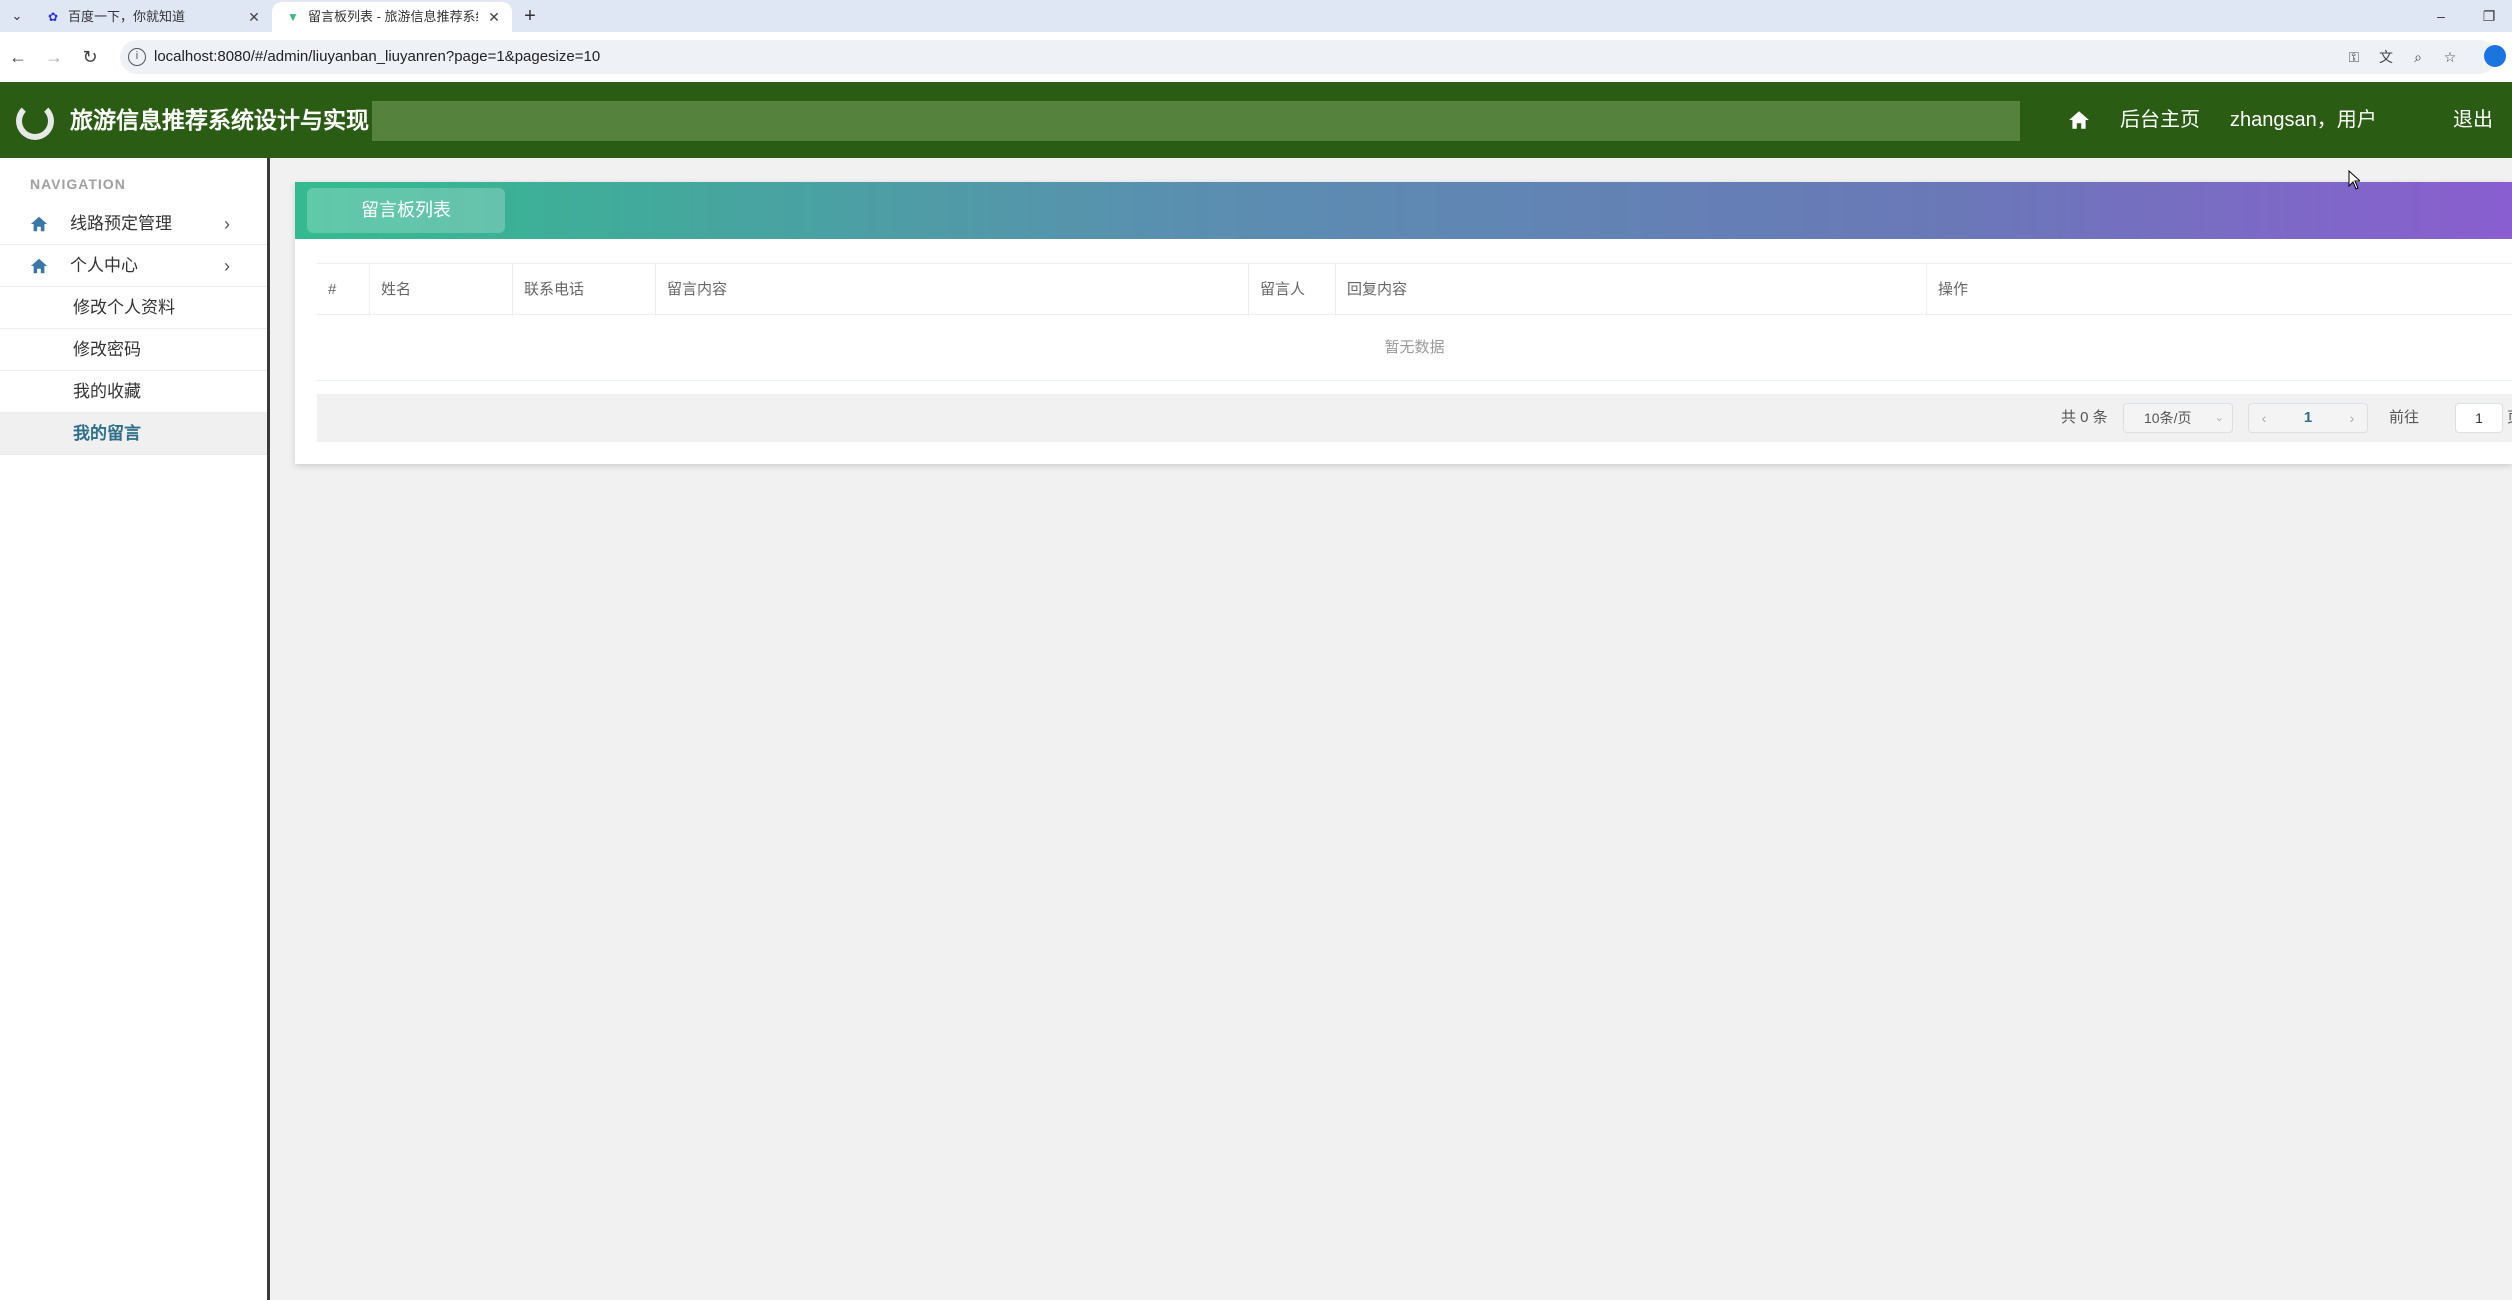 The width and height of the screenshot is (2512, 1300). I want to click on password-key-icon: ⚿, so click(2354, 57).